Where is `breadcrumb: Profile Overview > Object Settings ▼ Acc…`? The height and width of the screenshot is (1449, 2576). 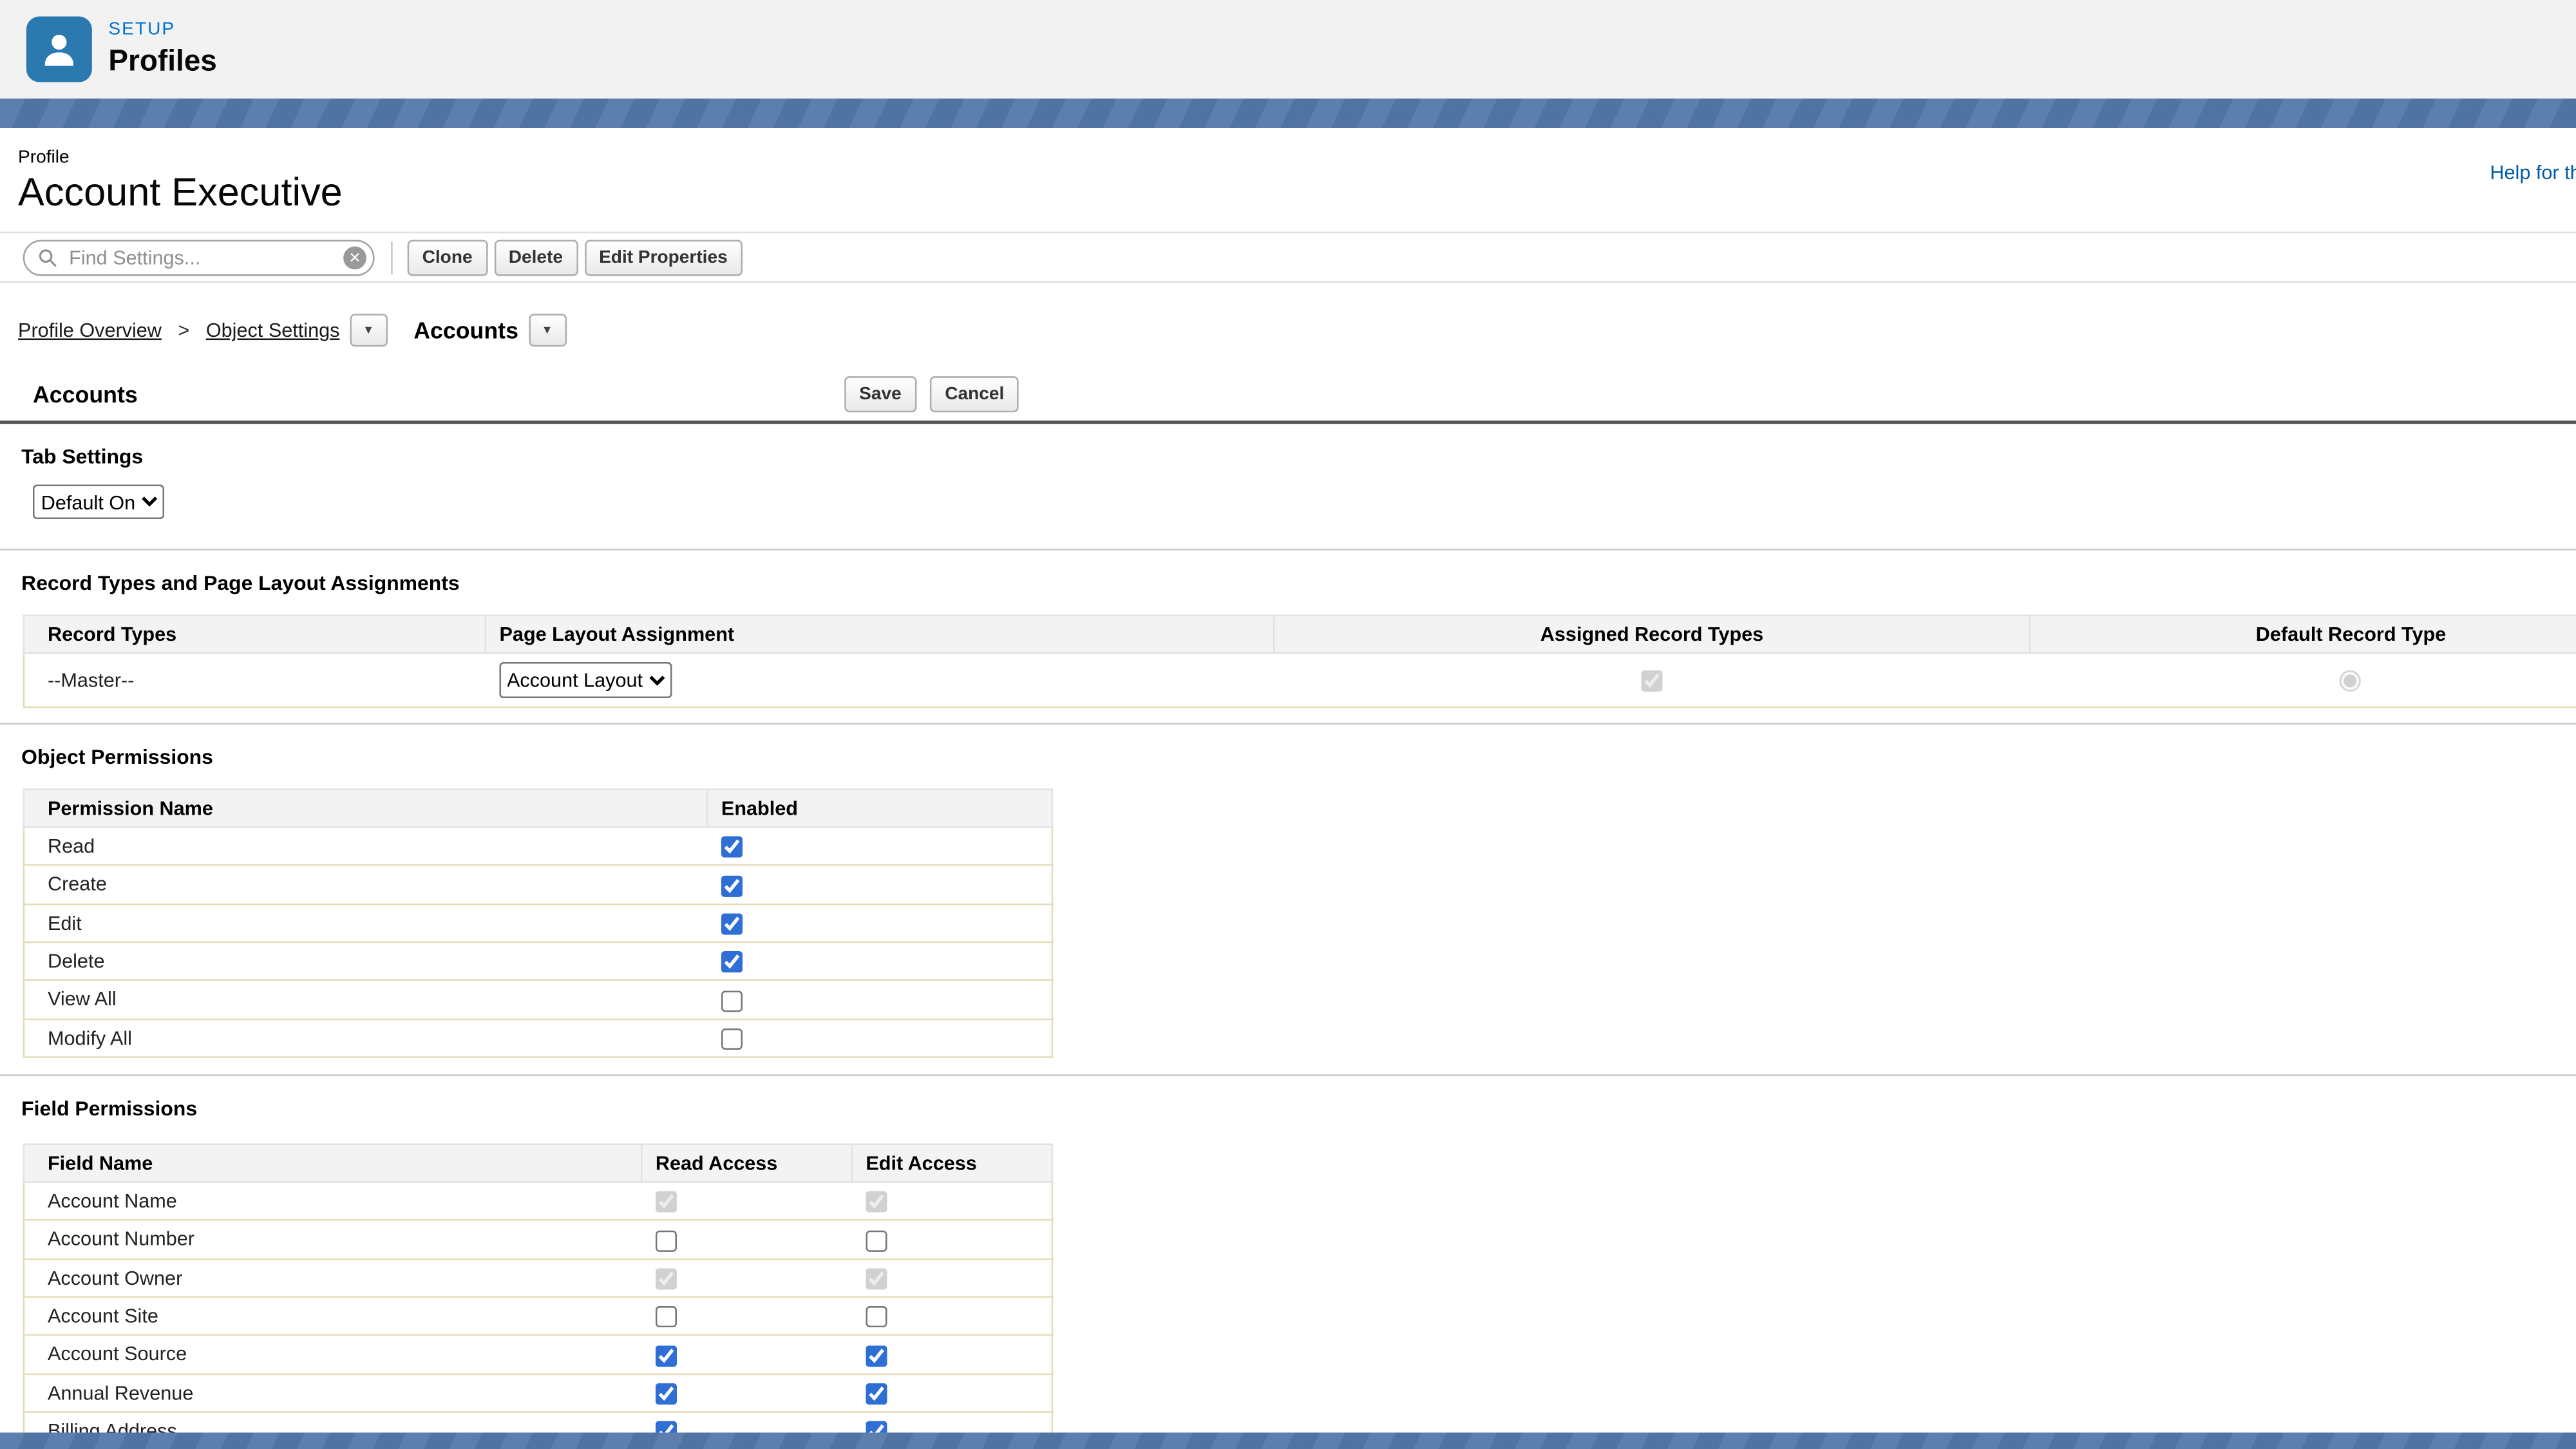
breadcrumb: Profile Overview > Object Settings ▼ Acc… is located at coordinates (1288, 317).